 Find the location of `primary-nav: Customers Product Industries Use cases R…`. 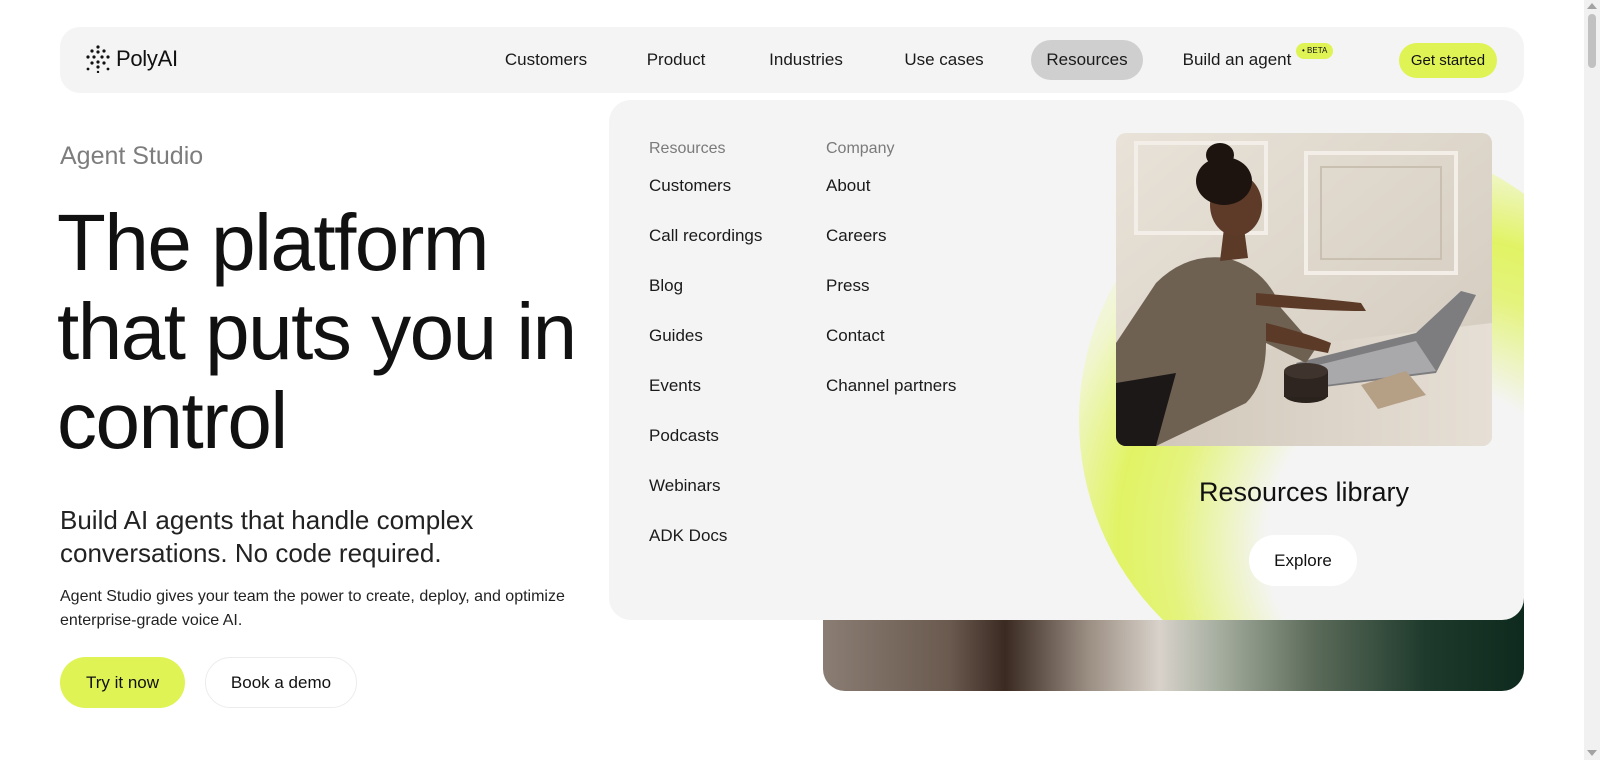

primary-nav: Customers Product Industries Use cases R… is located at coordinates (792, 60).